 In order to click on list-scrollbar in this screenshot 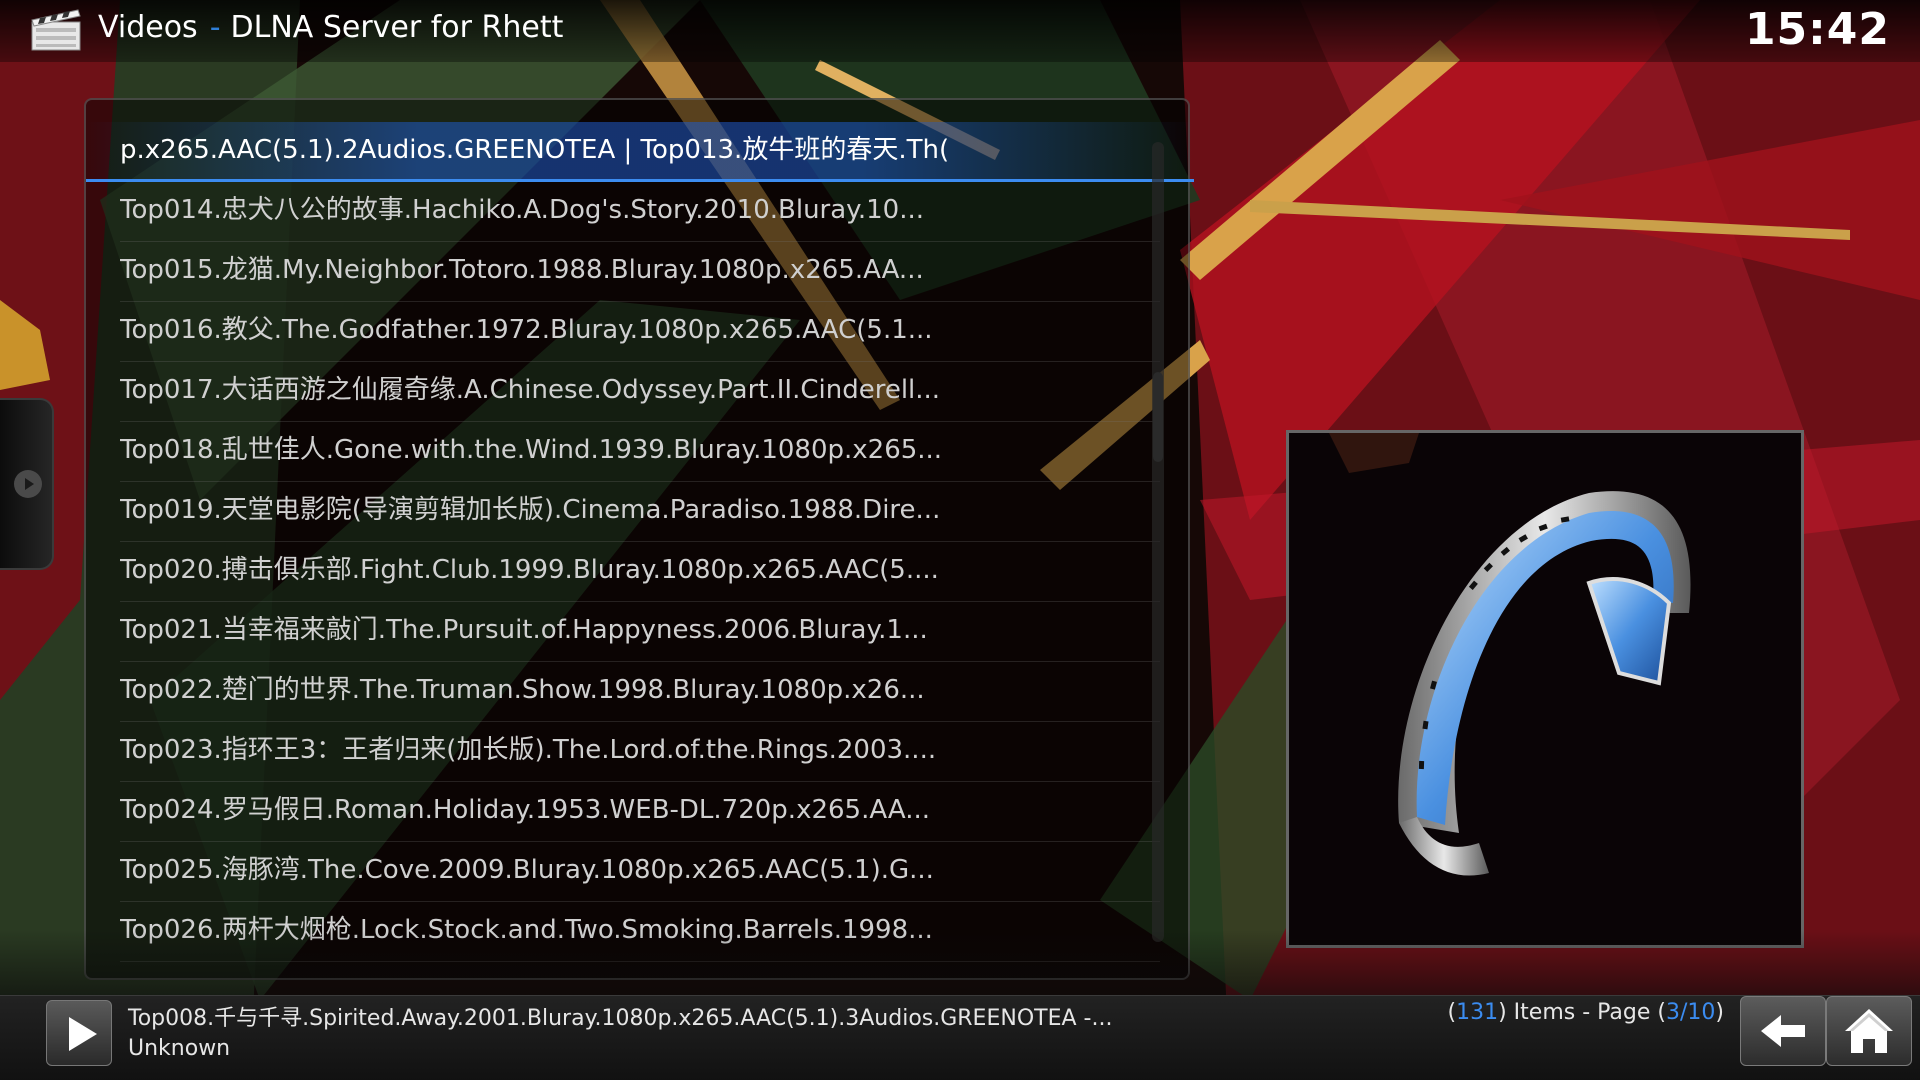, I will do `click(1158, 542)`.